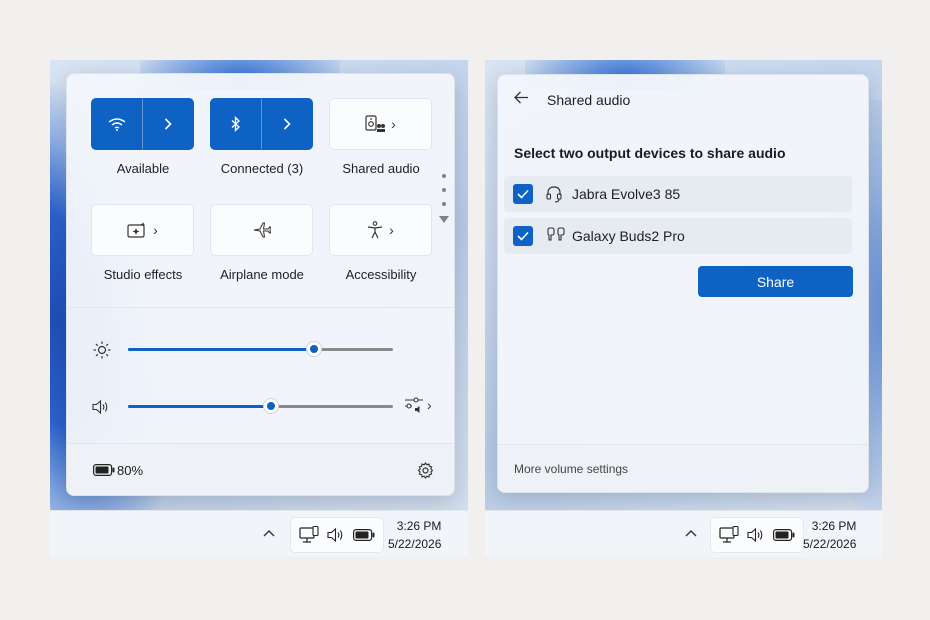 Image resolution: width=930 pixels, height=620 pixels. I want to click on accessibility-tile-label: Accessibility, so click(381, 274).